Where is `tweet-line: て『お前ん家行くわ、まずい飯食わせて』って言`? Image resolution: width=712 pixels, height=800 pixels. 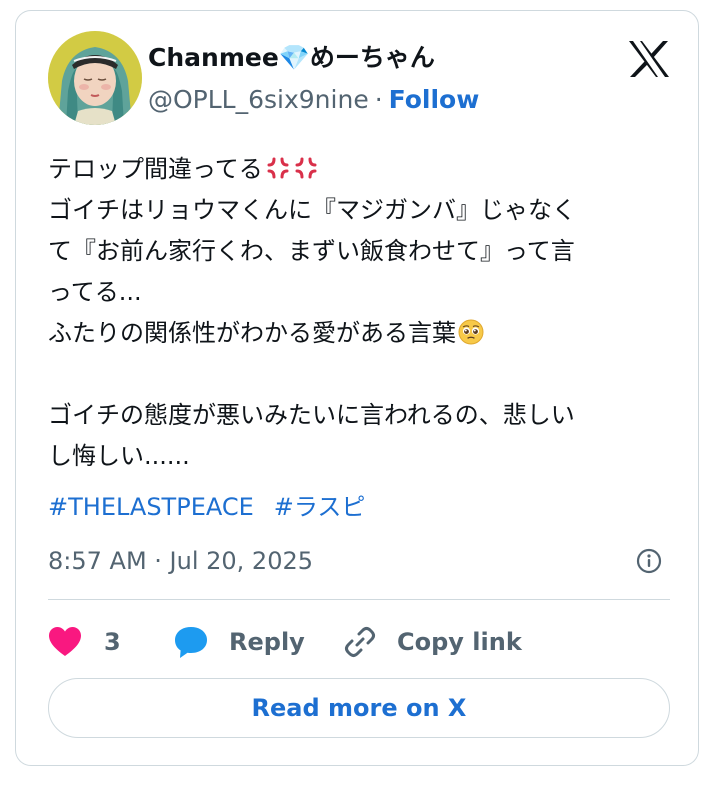
tweet-line: て『お前ん家行くわ、まずい飯食わせて』って言 is located at coordinates (311, 251).